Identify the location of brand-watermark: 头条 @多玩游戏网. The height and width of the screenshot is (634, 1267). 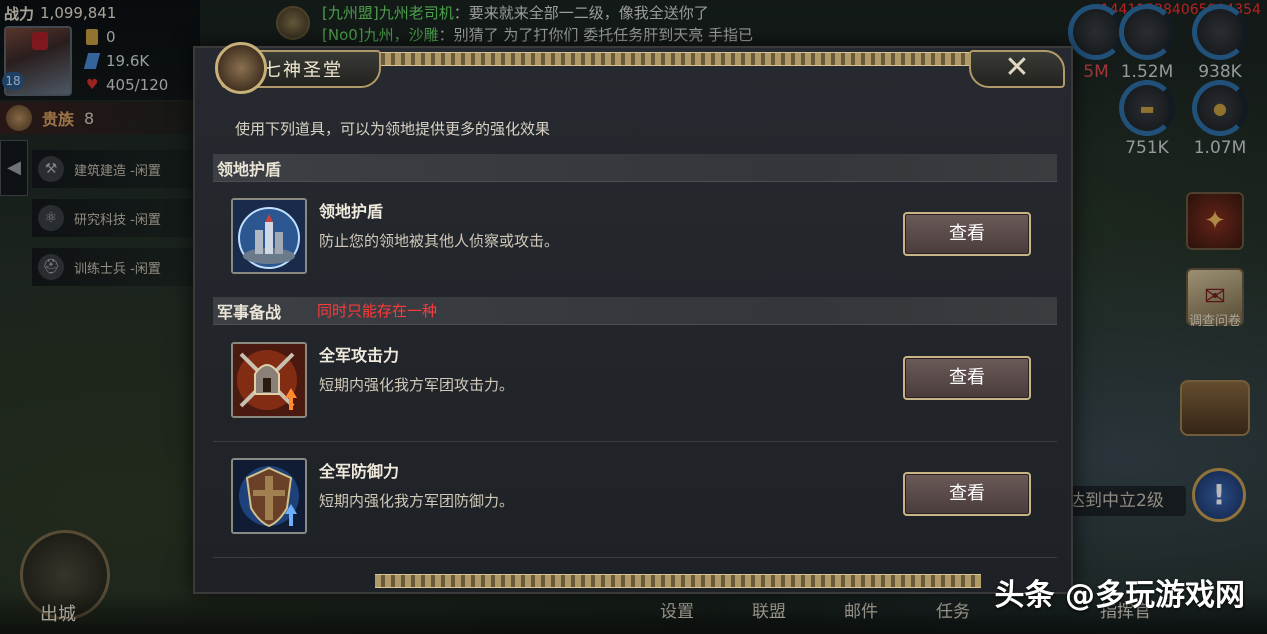
(1119, 595).